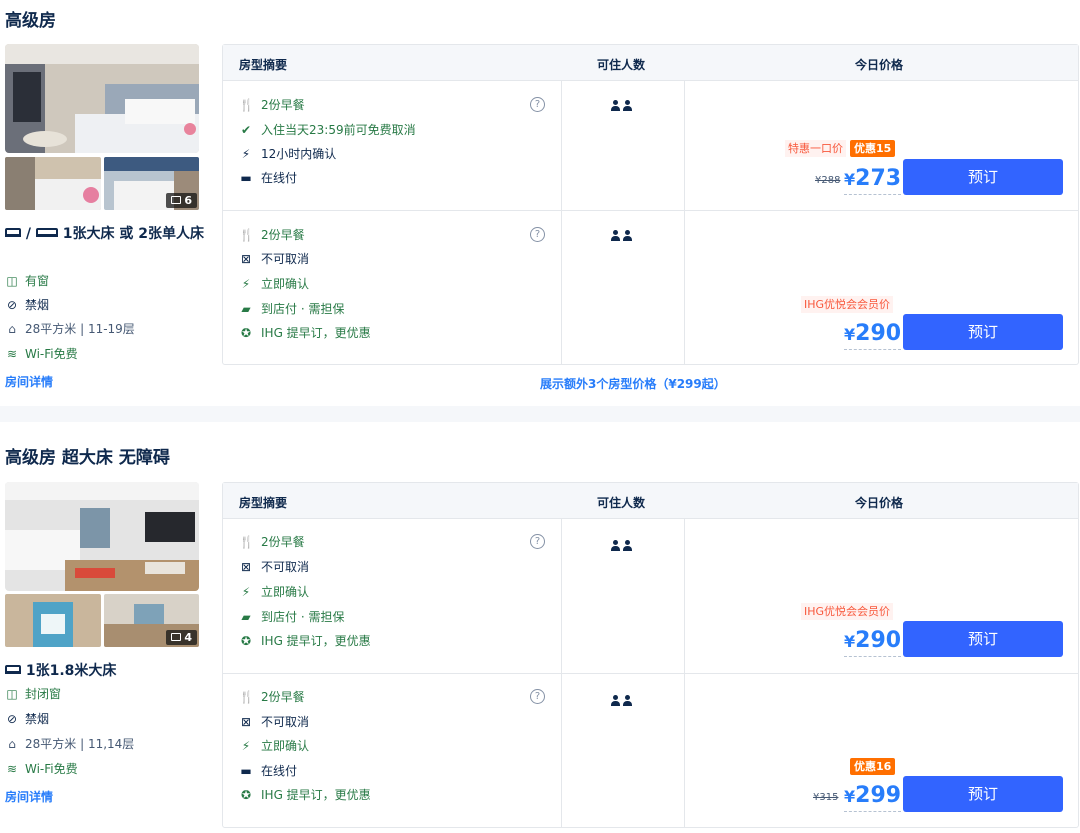 The height and width of the screenshot is (833, 1080). I want to click on twin-bed-icon, so click(46, 232).